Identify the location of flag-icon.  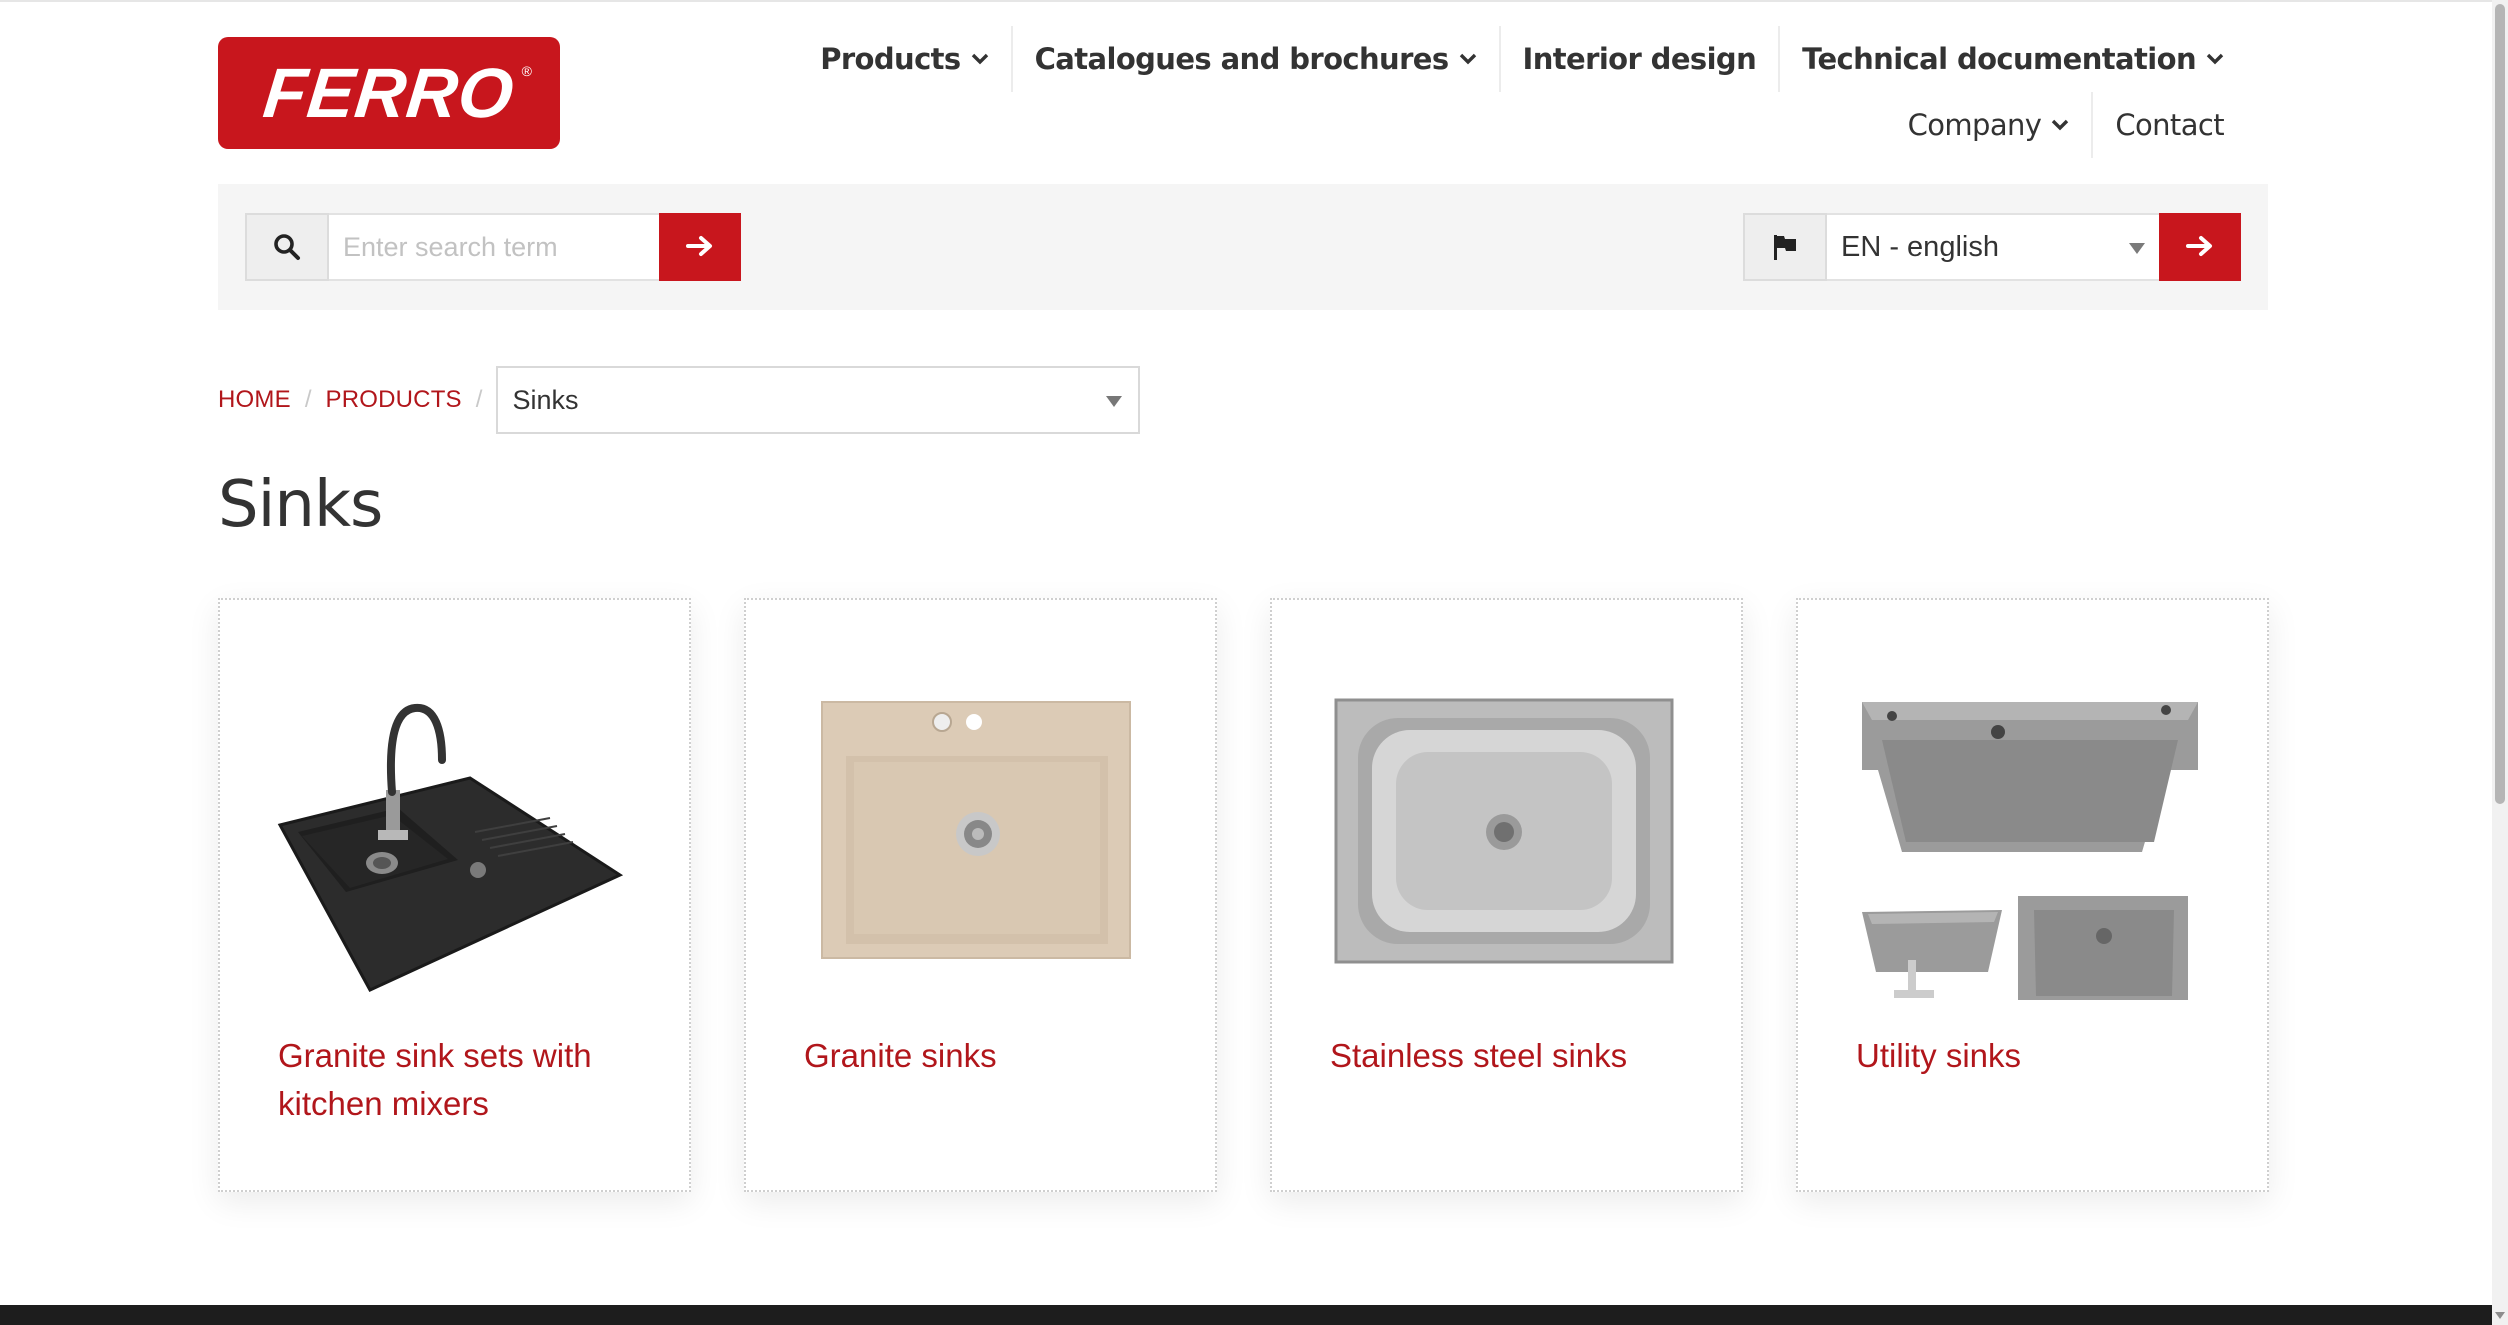
(1785, 247).